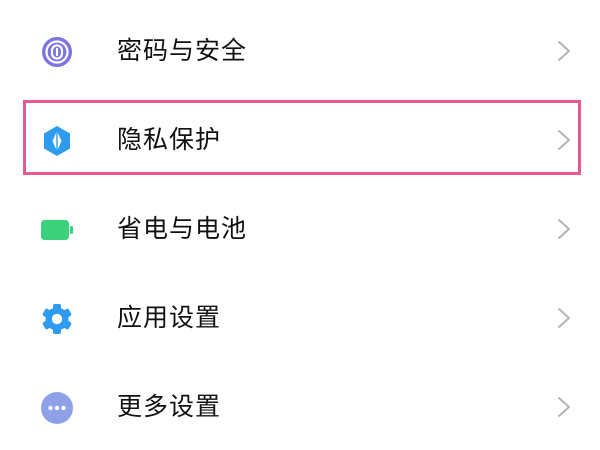 Image resolution: width=600 pixels, height=450 pixels. I want to click on settings-item-app-settings: 应用设置, so click(300, 318).